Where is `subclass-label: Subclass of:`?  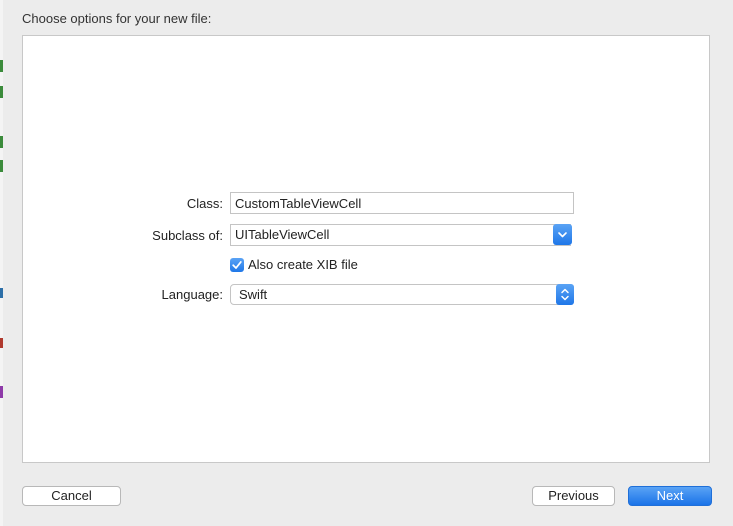 subclass-label: Subclass of: is located at coordinates (187, 235).